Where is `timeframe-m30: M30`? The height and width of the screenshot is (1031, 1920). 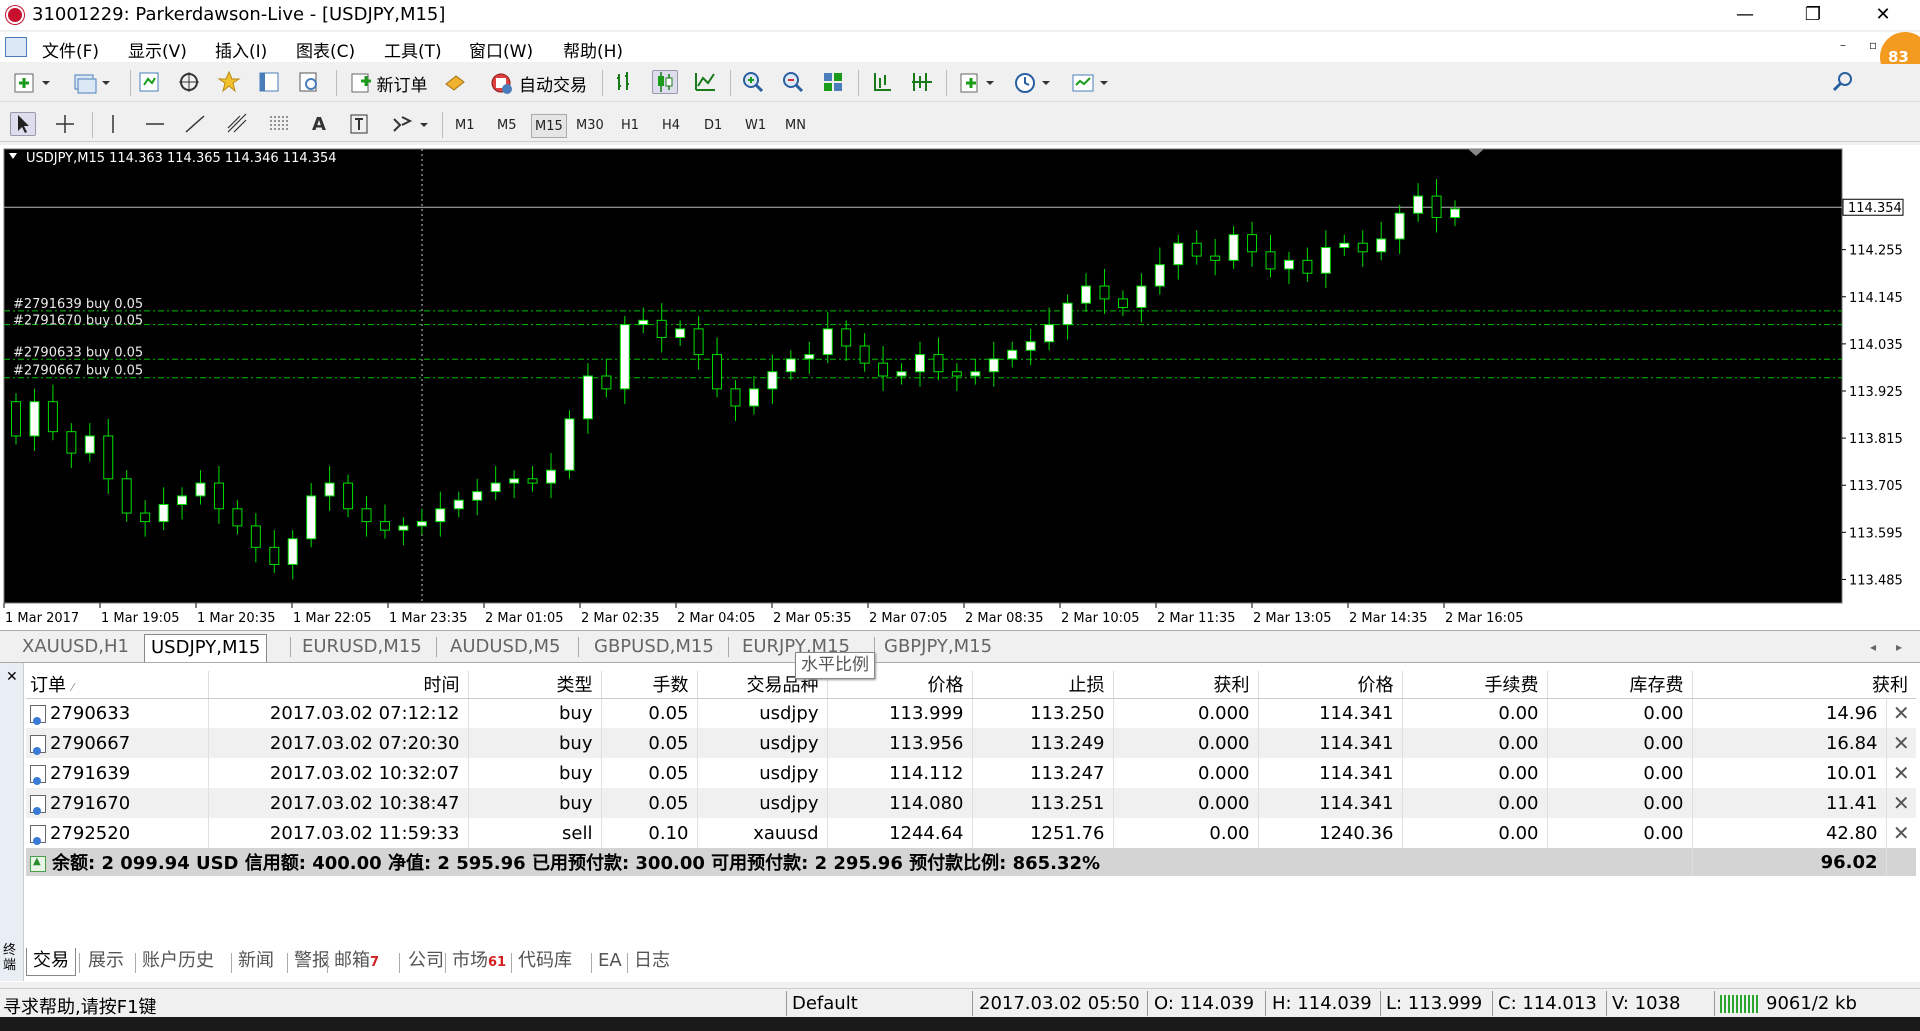 timeframe-m30: M30 is located at coordinates (590, 126).